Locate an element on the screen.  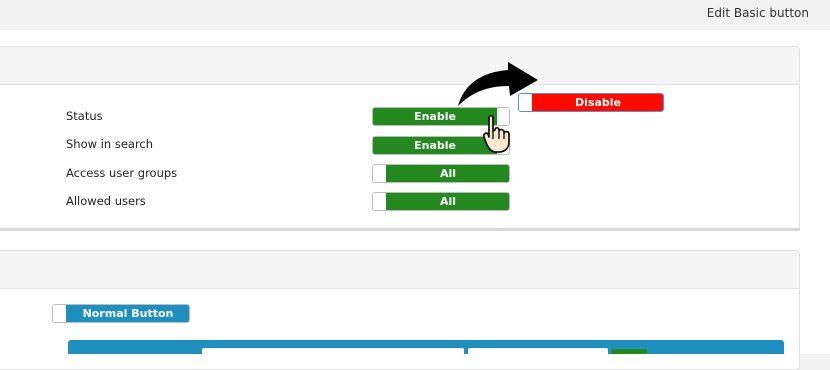
top-bar: Edit Basic button is located at coordinates (415, 15).